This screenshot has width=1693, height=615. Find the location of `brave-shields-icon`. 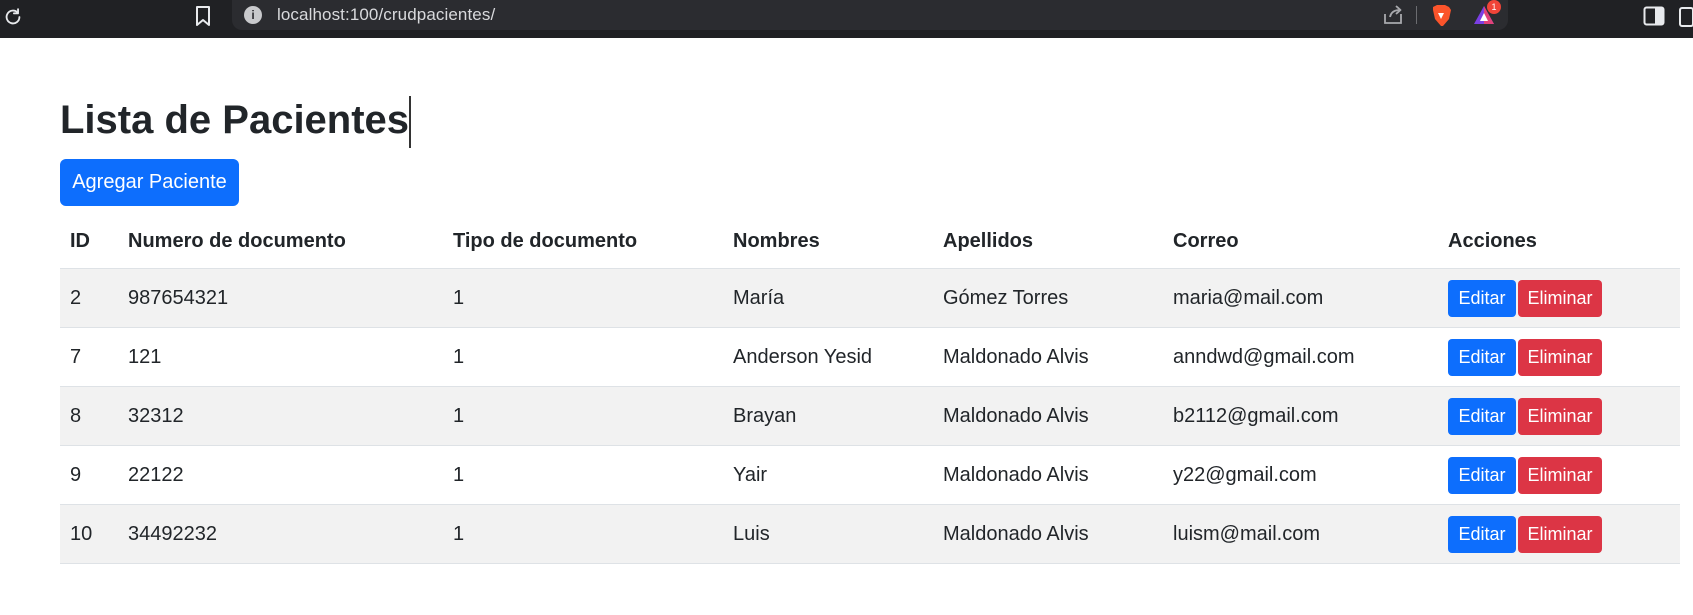

brave-shields-icon is located at coordinates (1441, 16).